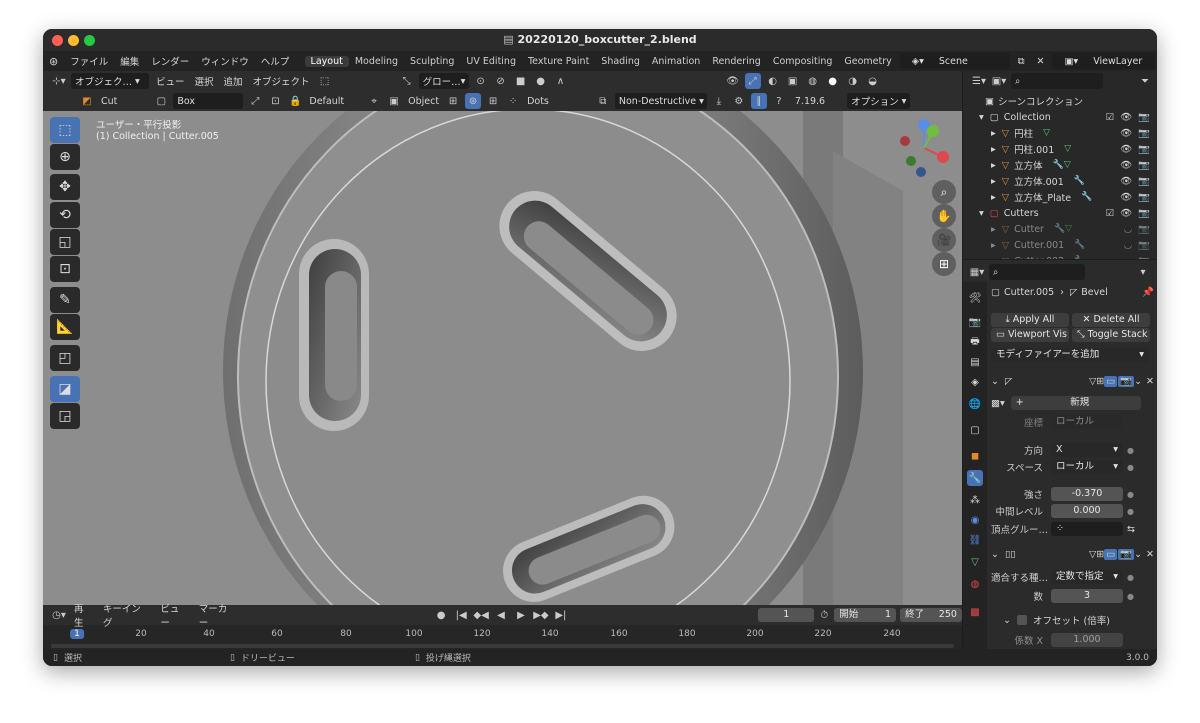  What do you see at coordinates (65, 215) in the screenshot?
I see `rotate-tool: ⟲` at bounding box center [65, 215].